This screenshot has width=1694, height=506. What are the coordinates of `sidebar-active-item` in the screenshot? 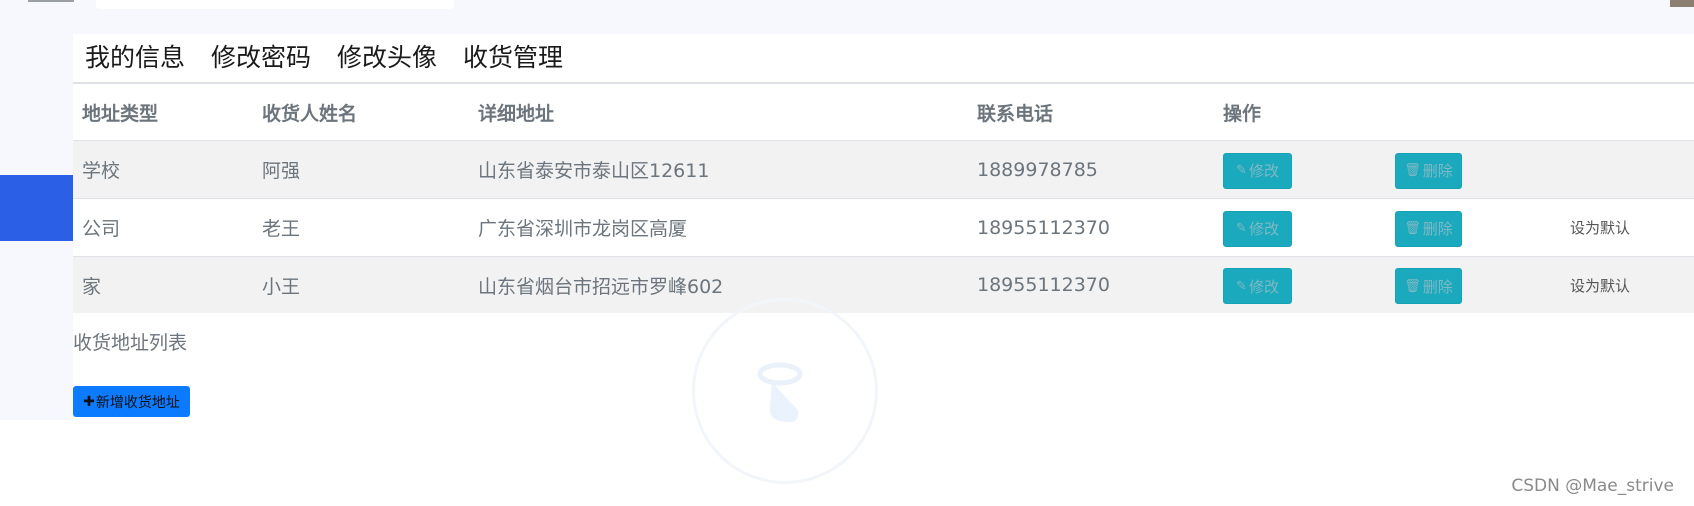 It's located at (36, 208).